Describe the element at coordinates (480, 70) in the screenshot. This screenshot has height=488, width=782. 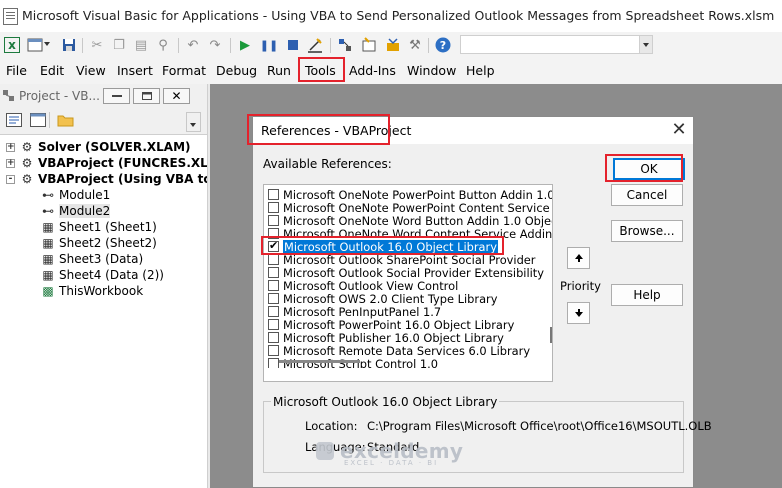
I see `menu-help: Help` at that location.